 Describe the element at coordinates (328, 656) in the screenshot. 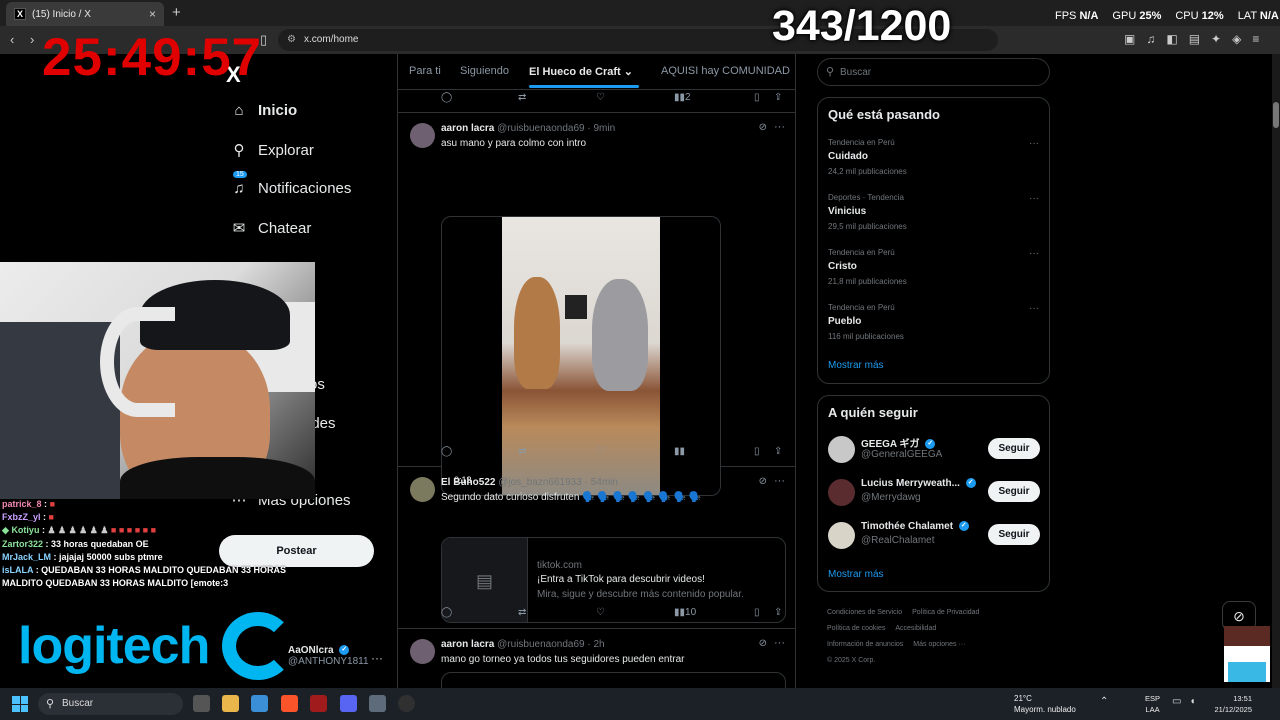

I see `profile-switcher: AaONlcra ✓ @ANTHONY1811` at that location.